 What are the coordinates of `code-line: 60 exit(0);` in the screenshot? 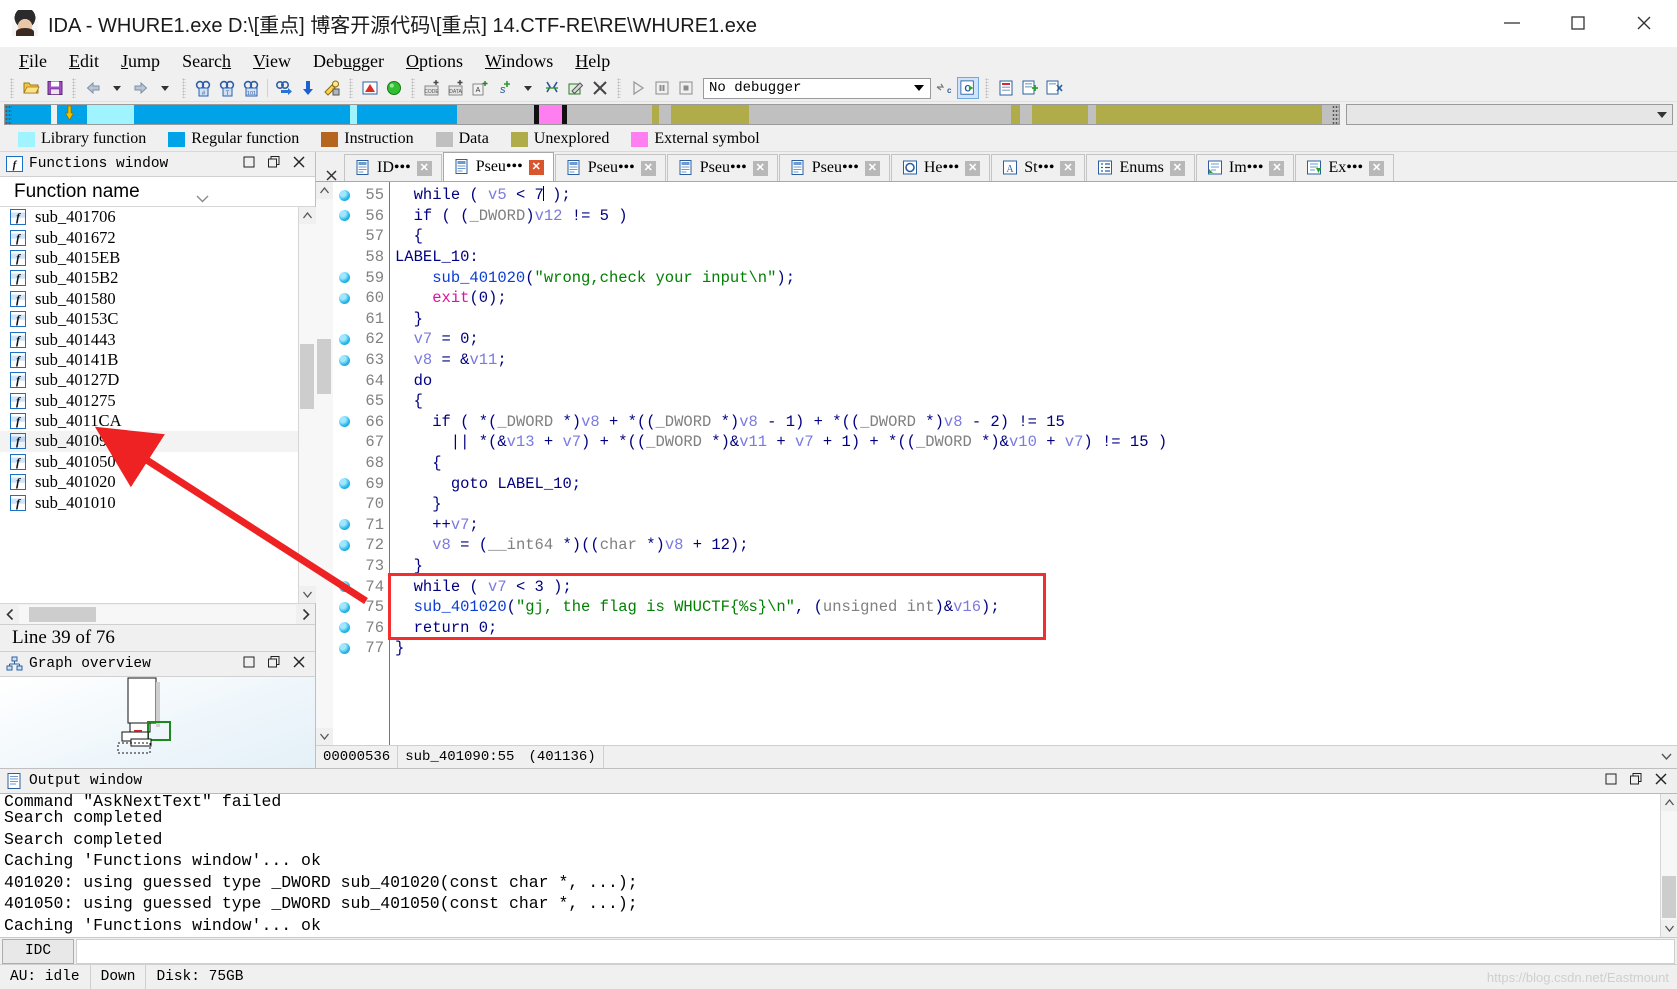 It's located at (1005, 298).